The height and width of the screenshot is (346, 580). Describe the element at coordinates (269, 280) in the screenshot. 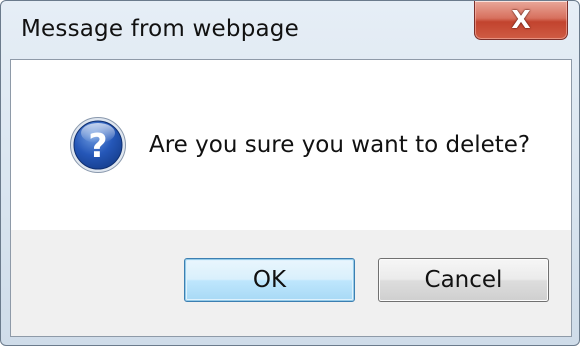

I see `ok-button: OK` at that location.